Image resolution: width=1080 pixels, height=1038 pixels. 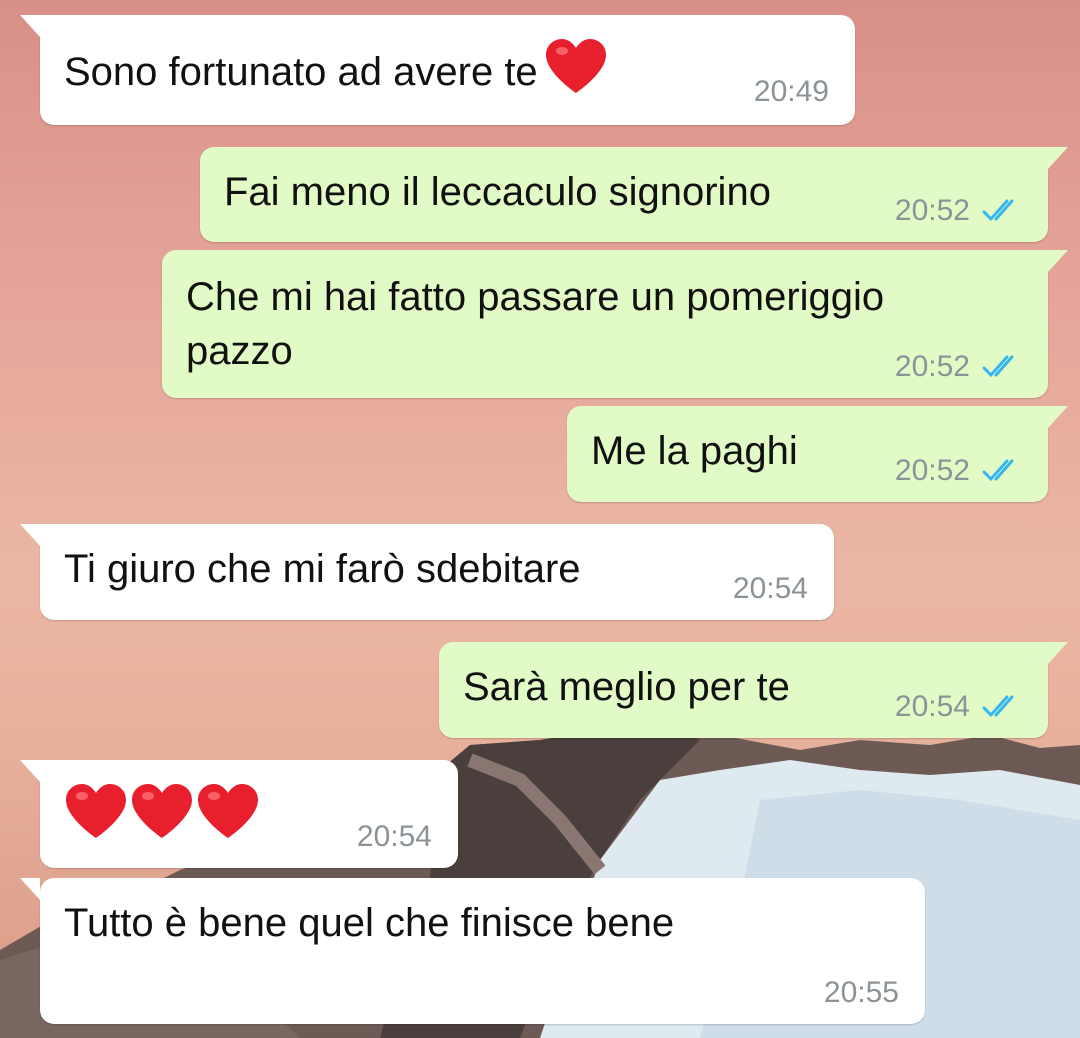 I want to click on message-bubble-incoming: Sono fortunato ad avere te 20:49, so click(x=437, y=70).